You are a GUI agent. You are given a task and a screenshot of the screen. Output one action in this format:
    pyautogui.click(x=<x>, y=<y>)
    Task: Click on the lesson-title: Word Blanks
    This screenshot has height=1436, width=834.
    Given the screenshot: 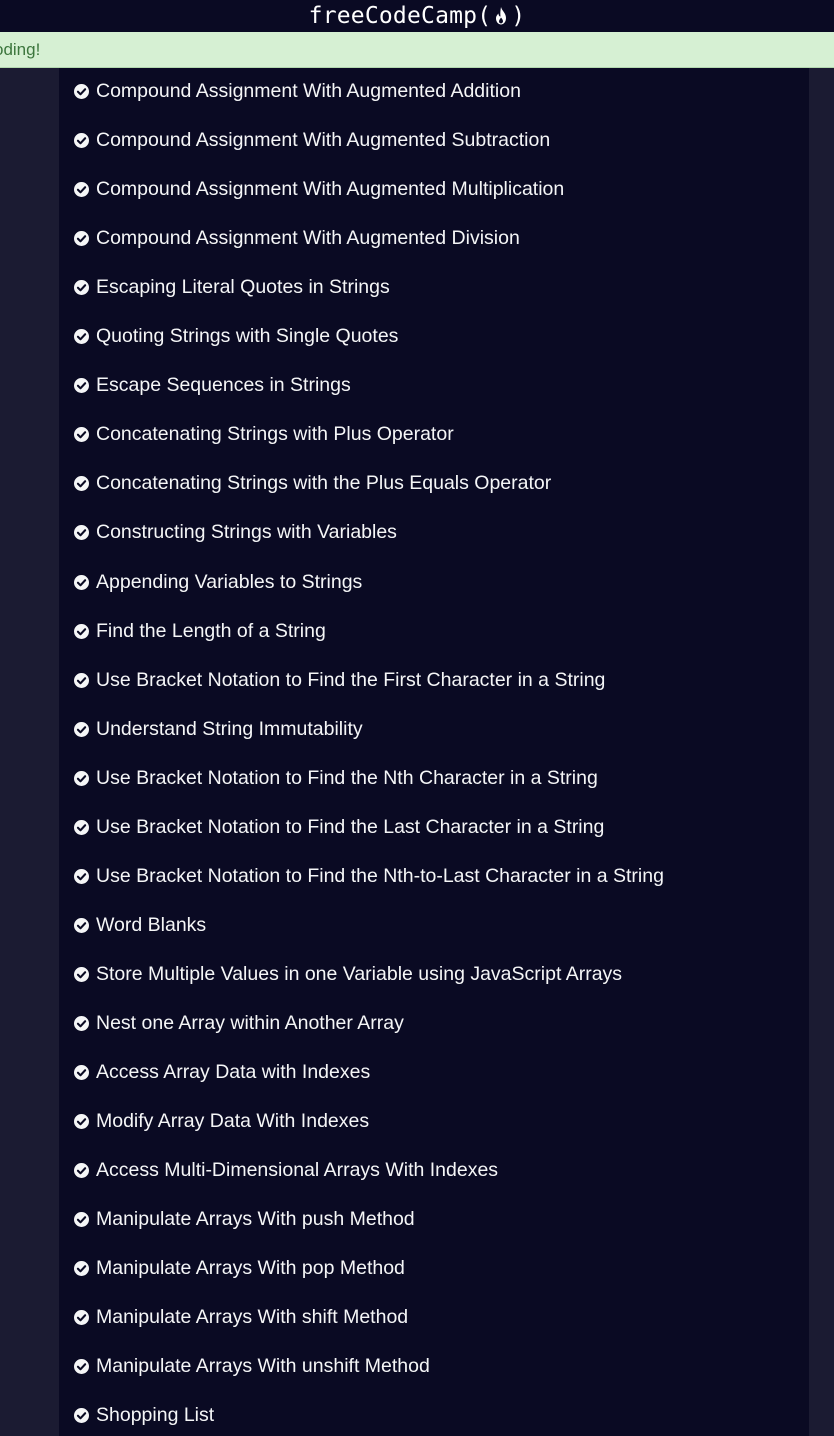 What is the action you would take?
    pyautogui.click(x=151, y=924)
    